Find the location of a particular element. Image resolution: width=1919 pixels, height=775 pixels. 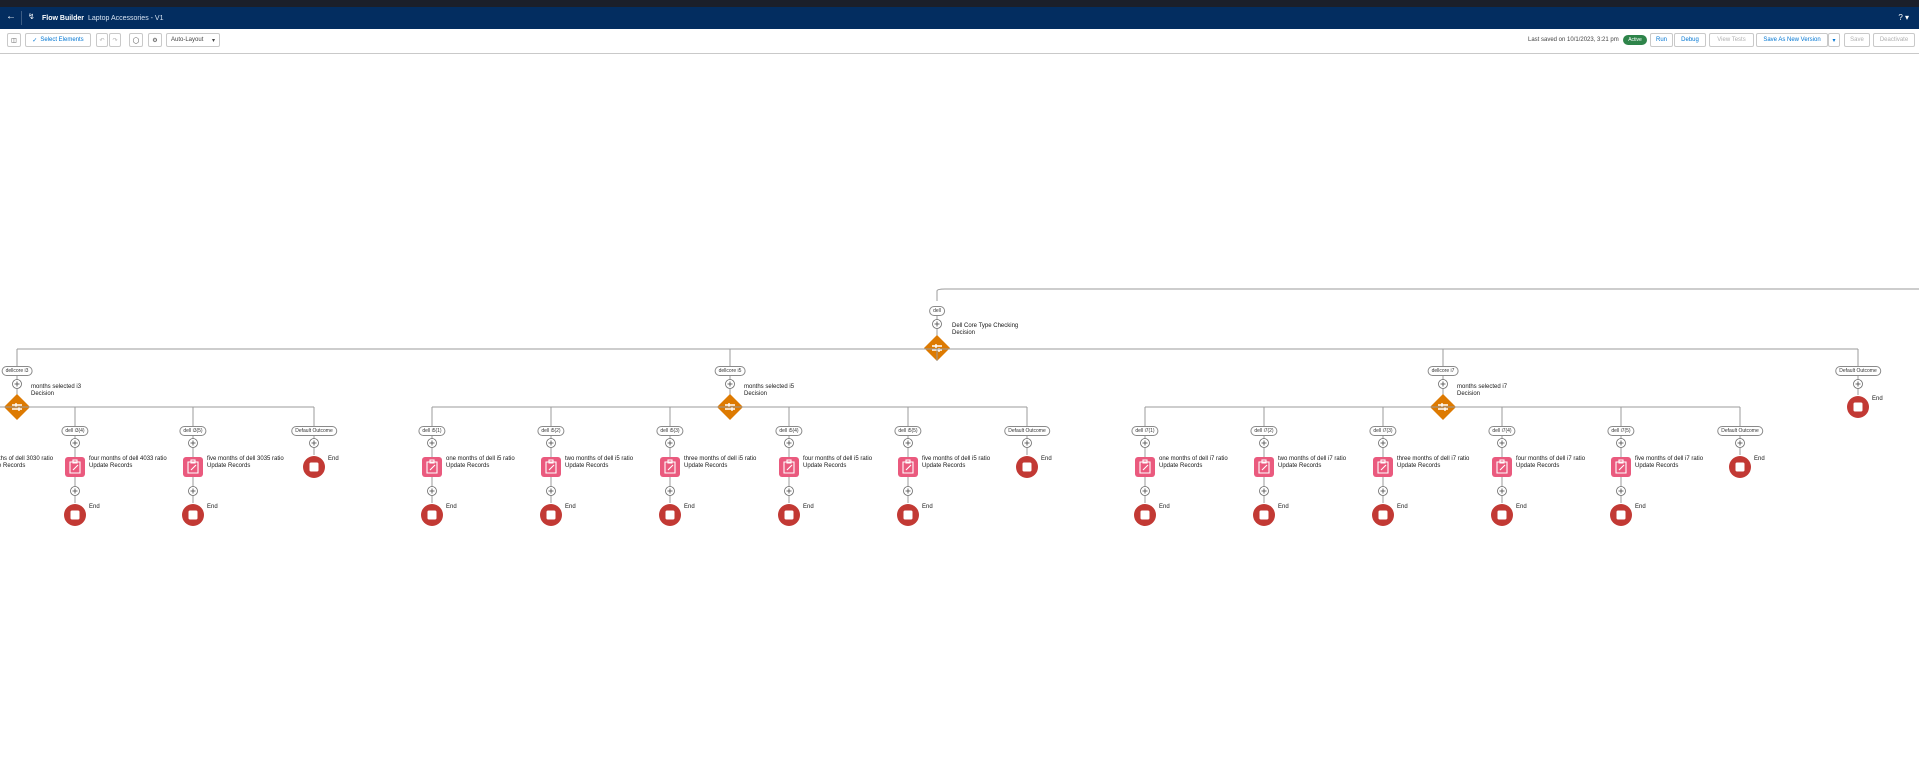

save-options-menu-button: ▾ is located at coordinates (1834, 40).